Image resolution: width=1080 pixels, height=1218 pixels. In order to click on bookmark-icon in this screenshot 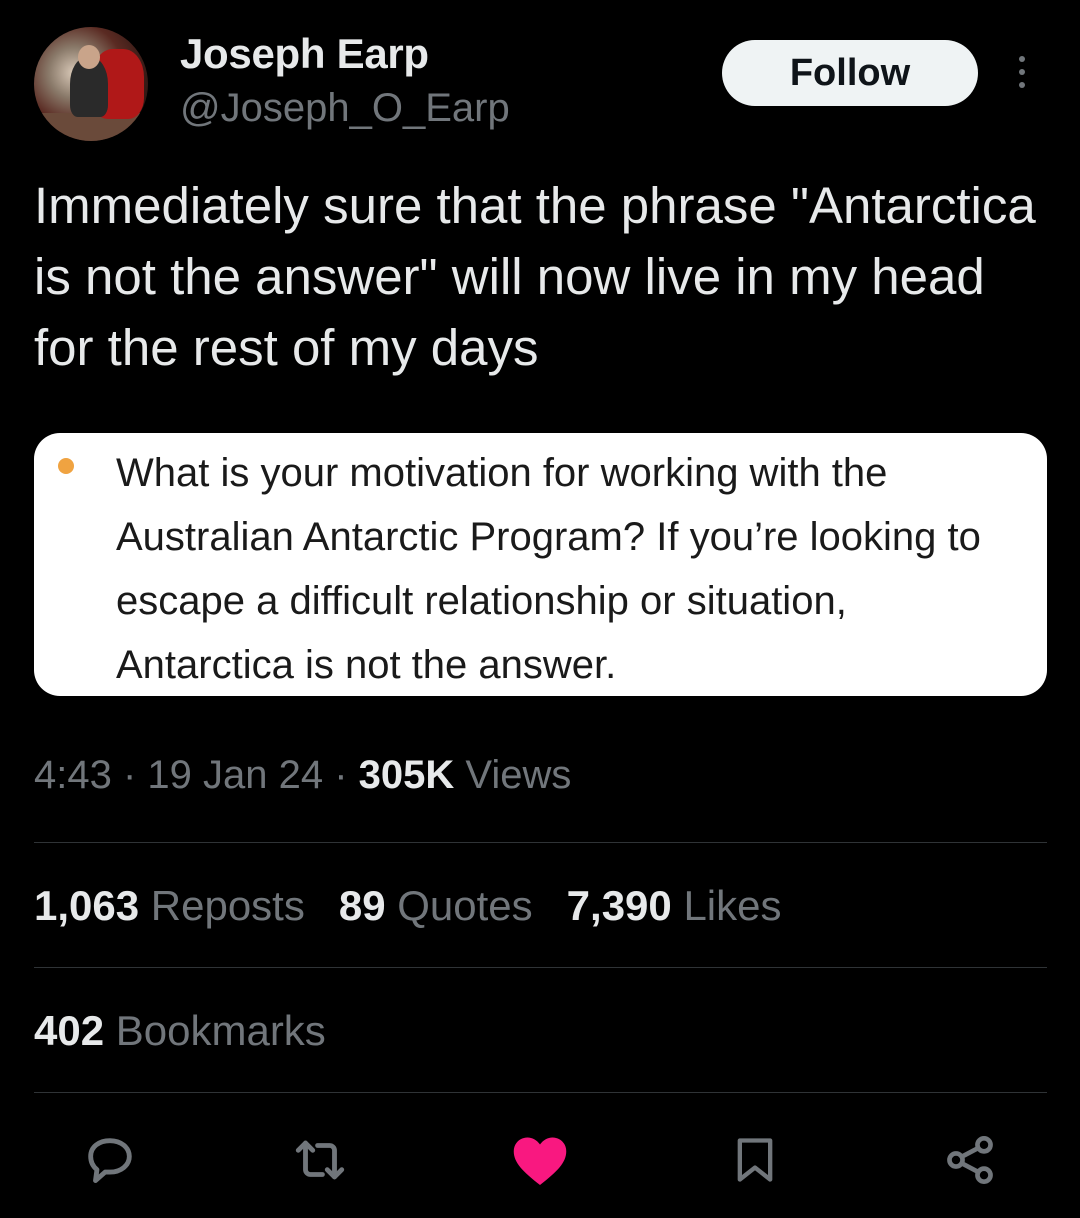, I will do `click(755, 1160)`.